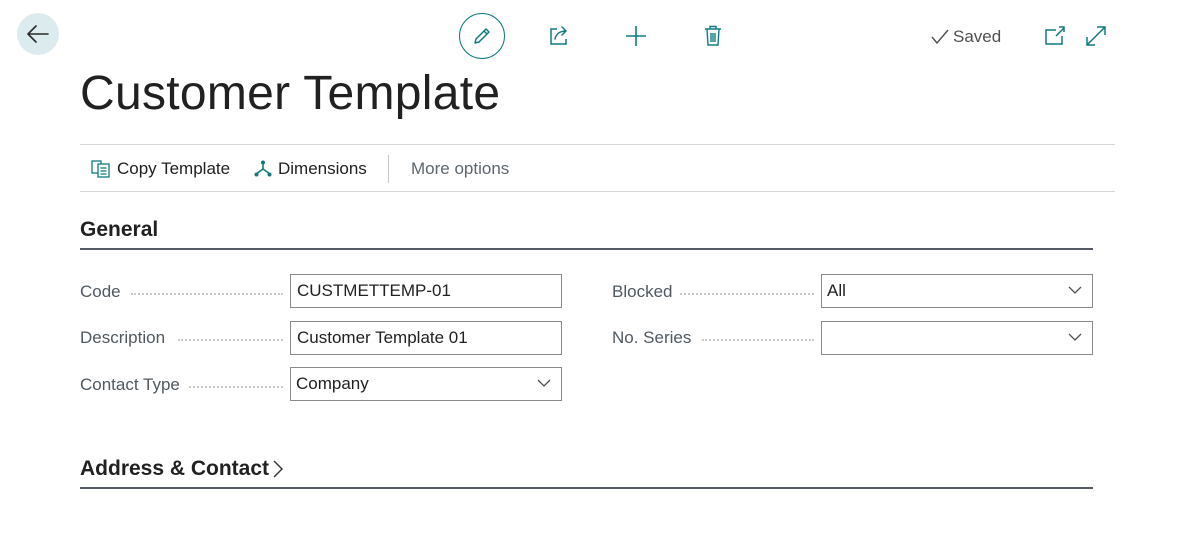 The width and height of the screenshot is (1200, 537). I want to click on expand-button, so click(1096, 36).